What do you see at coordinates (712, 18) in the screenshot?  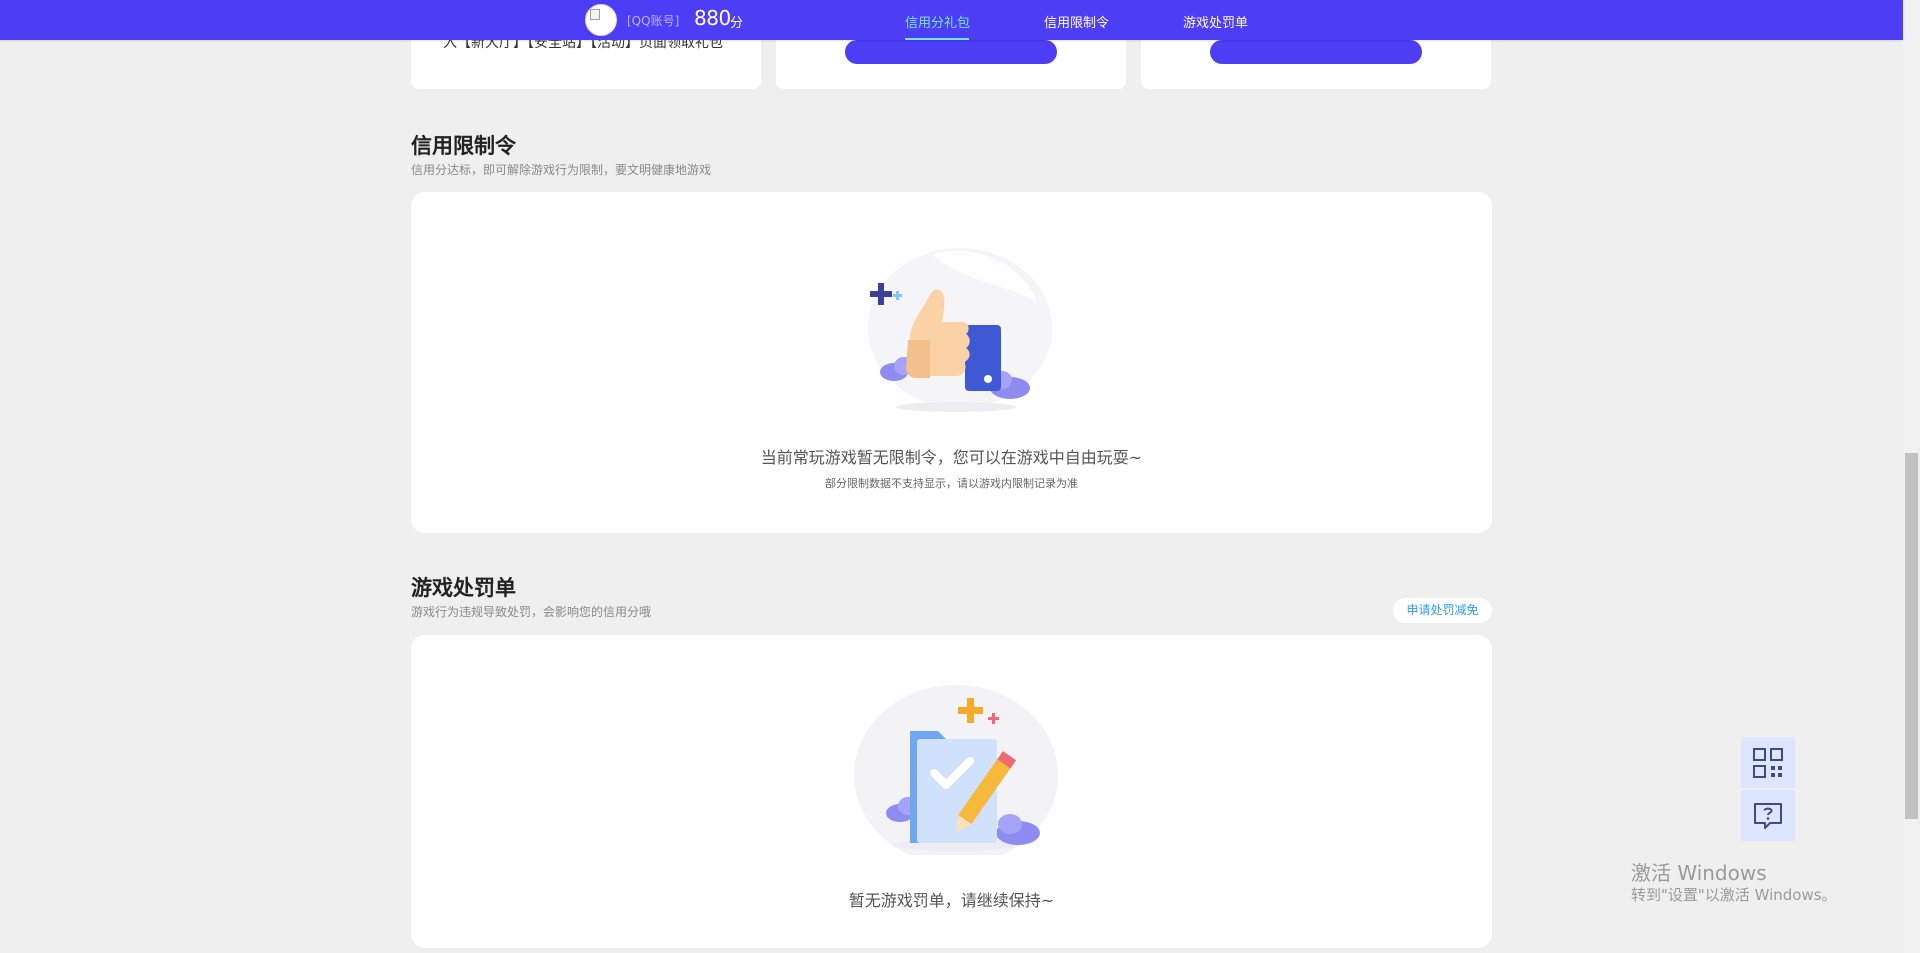 I see `credit-score-value: 880` at bounding box center [712, 18].